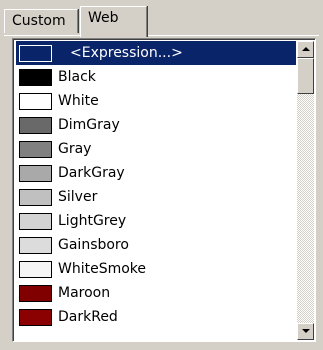 The height and width of the screenshot is (350, 323). Describe the element at coordinates (156, 173) in the screenshot. I see `list-item-darkgray: DarkGray` at that location.